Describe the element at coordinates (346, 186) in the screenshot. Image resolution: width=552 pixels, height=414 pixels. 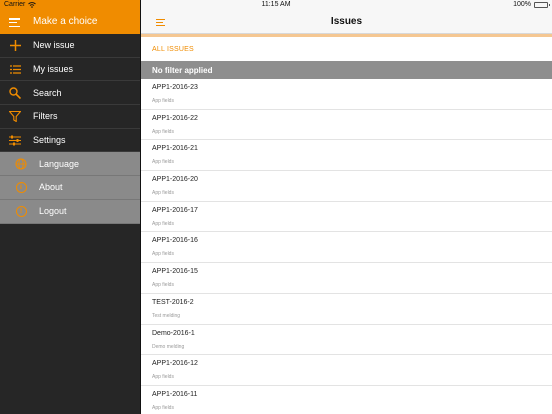
I see `list-item: APP1-2016-20 App fields` at that location.